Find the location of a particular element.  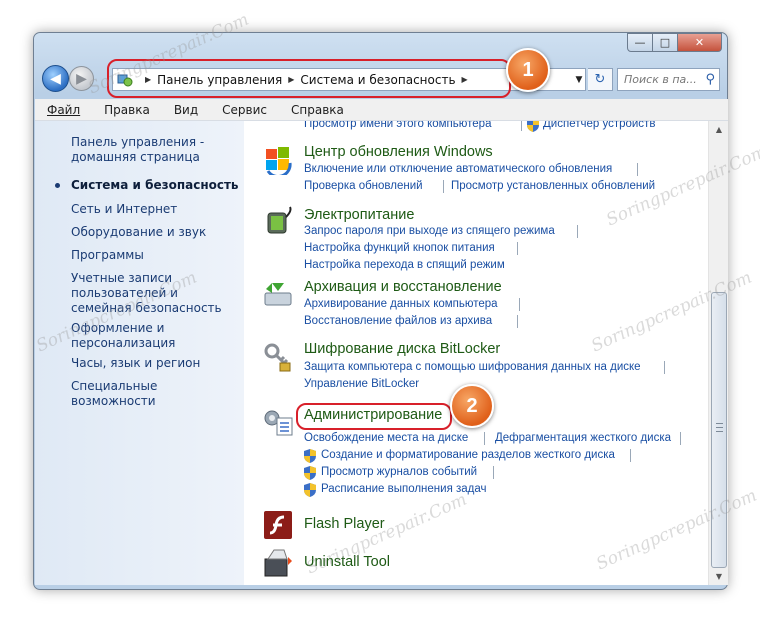

search-icon: ⚲ is located at coordinates (710, 79).